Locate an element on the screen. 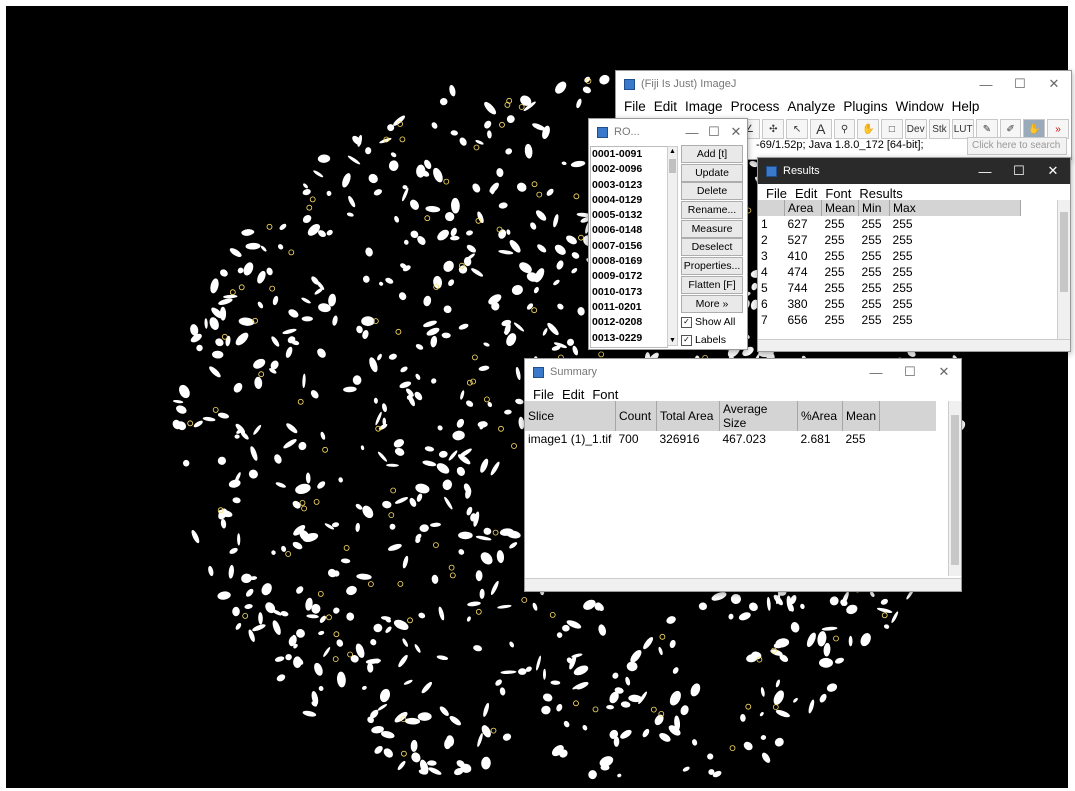  list-item: 0008-0169 is located at coordinates (629, 261).